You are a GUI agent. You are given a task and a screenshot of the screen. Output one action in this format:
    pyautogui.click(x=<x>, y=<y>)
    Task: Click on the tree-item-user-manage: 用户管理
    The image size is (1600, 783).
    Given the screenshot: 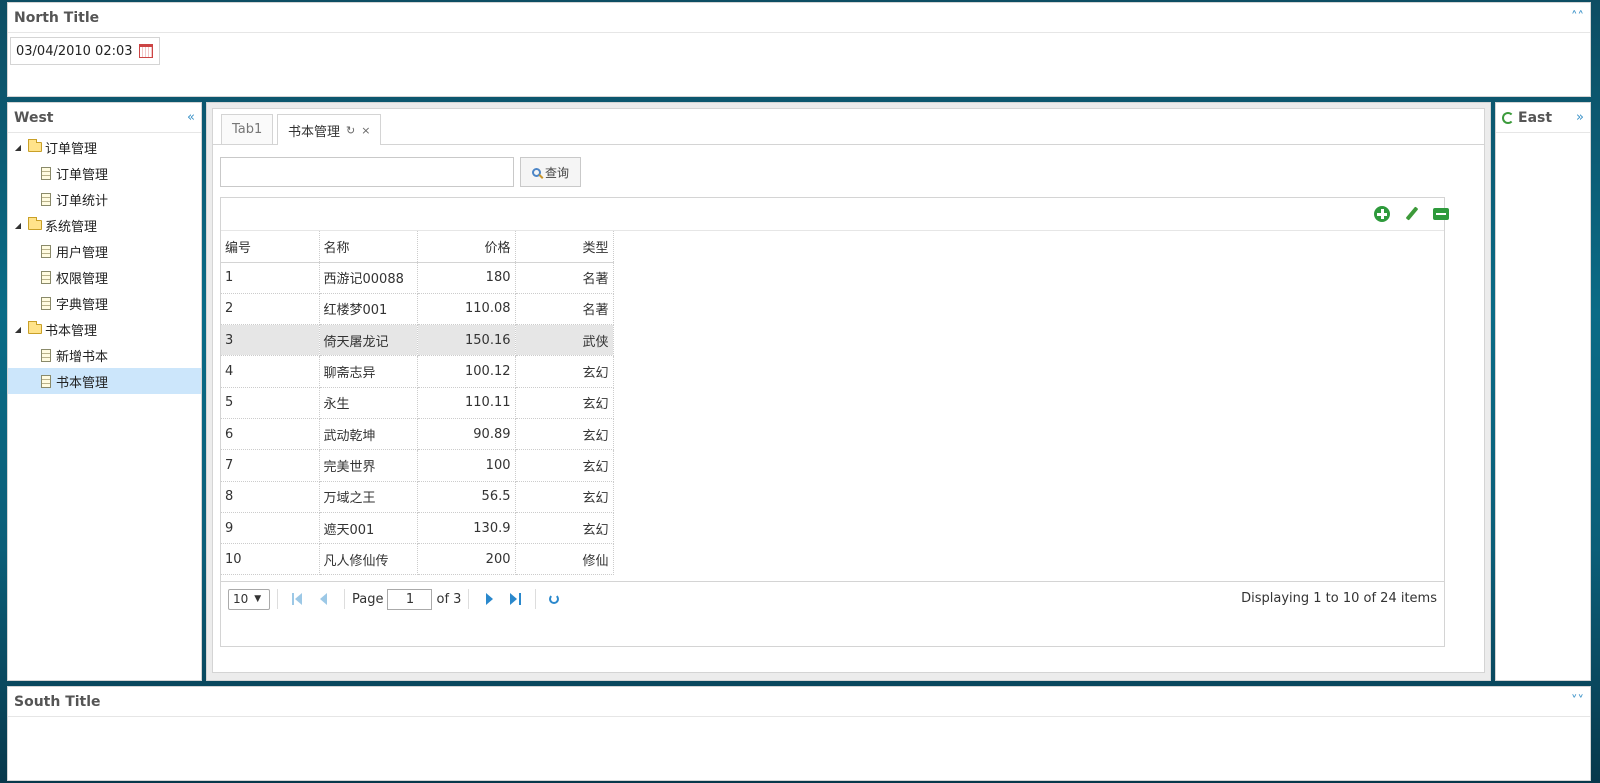 What is the action you would take?
    pyautogui.click(x=104, y=251)
    